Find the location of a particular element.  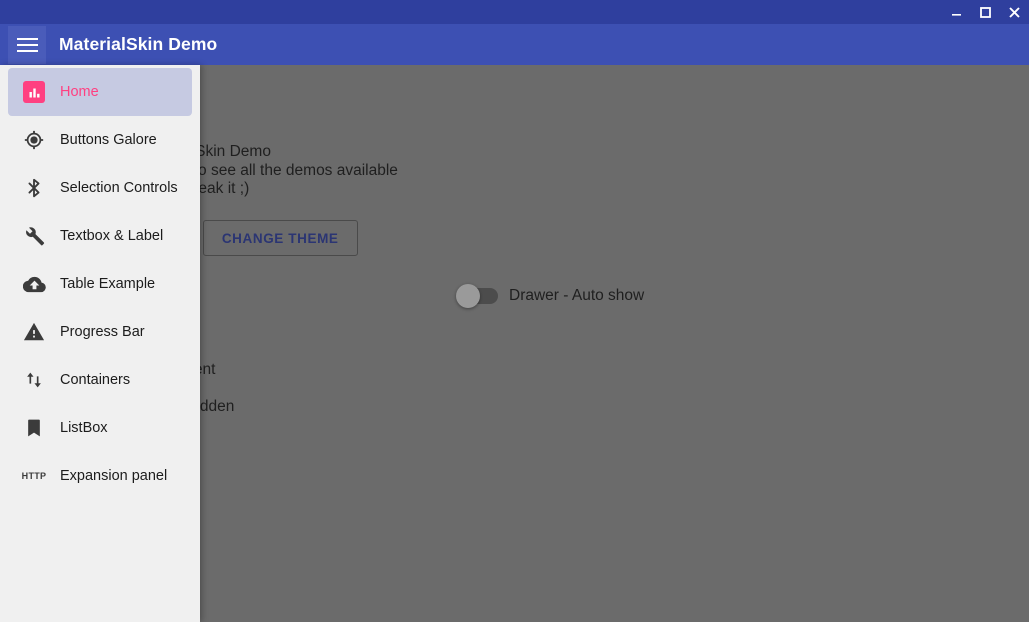

toggle-label: Drawer - Auto show is located at coordinates (577, 295).